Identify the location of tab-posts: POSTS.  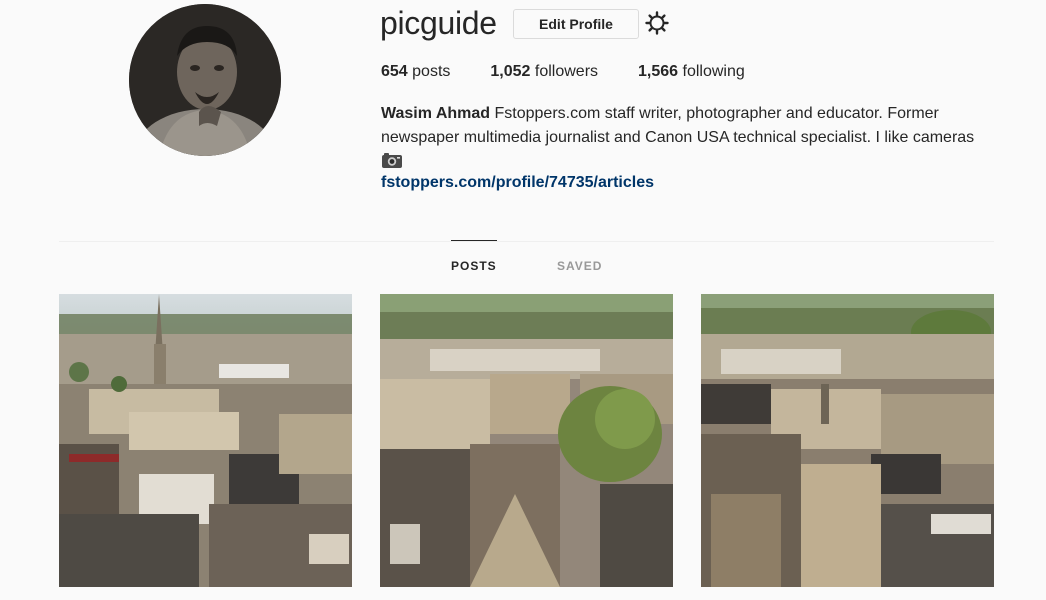
(474, 266).